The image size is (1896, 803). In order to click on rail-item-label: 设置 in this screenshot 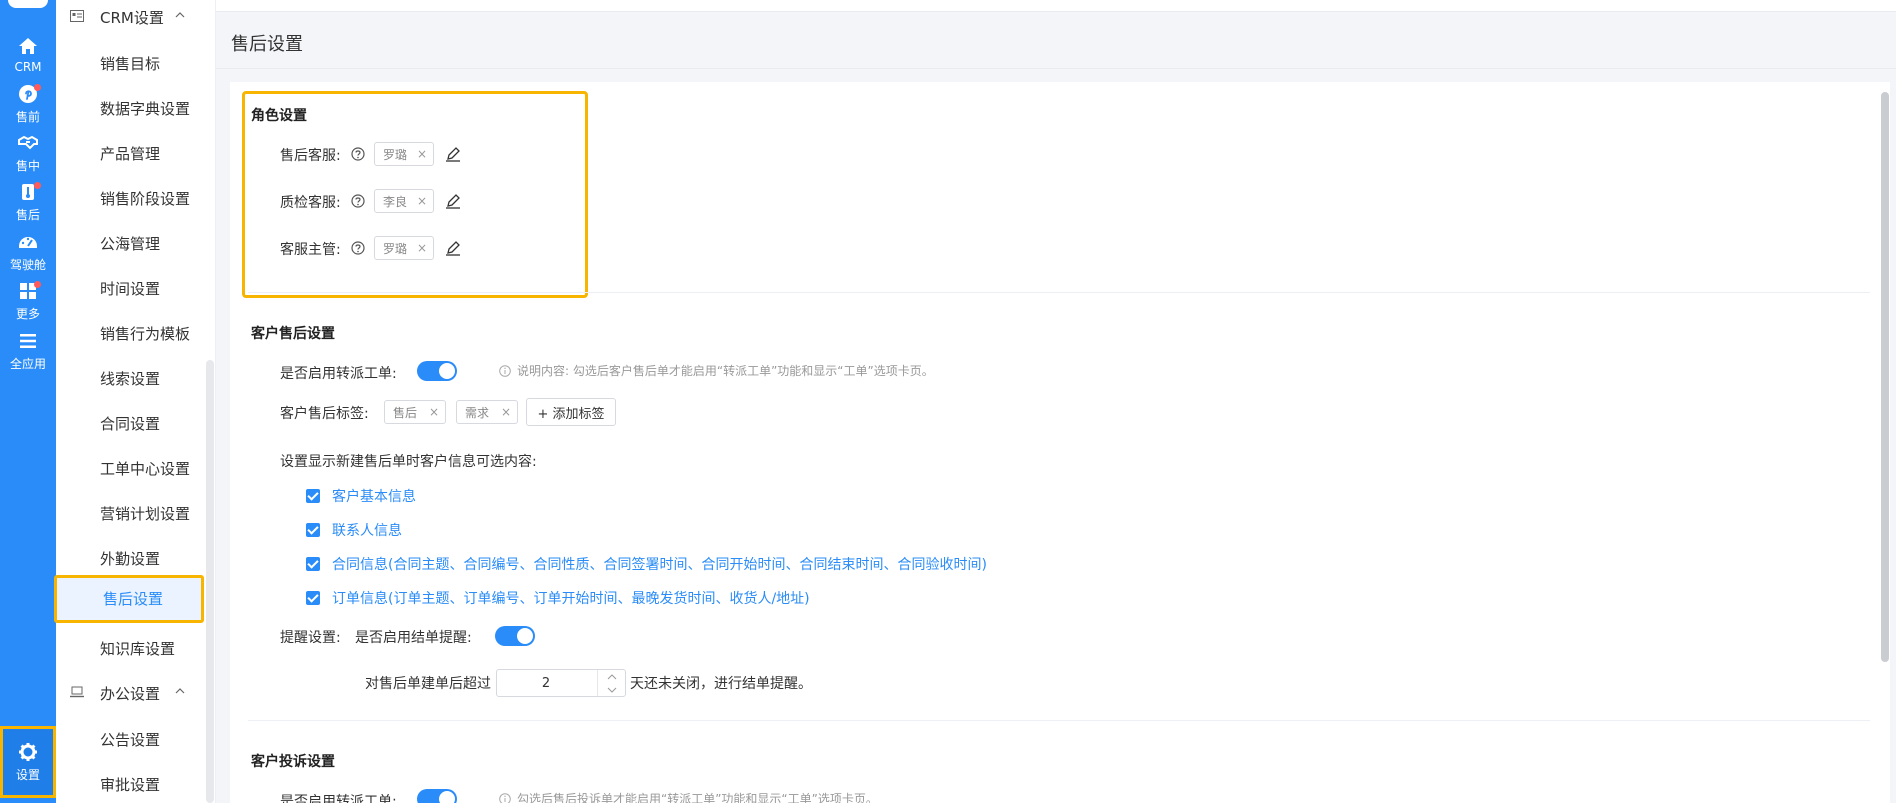, I will do `click(27, 774)`.